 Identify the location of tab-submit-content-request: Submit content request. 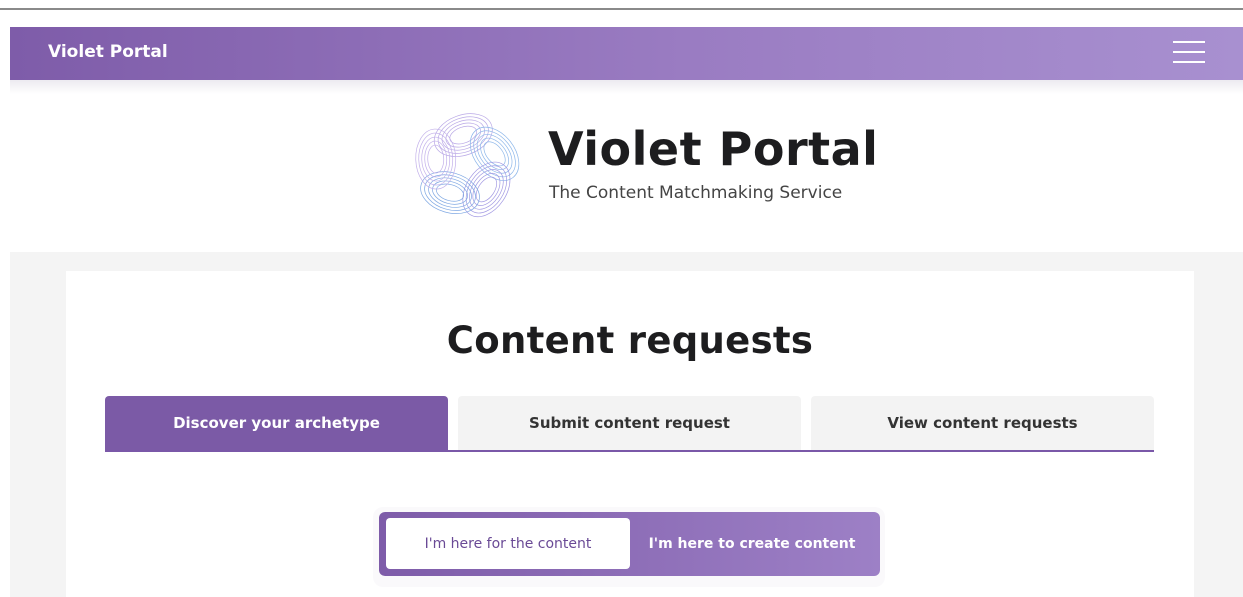
(629, 423).